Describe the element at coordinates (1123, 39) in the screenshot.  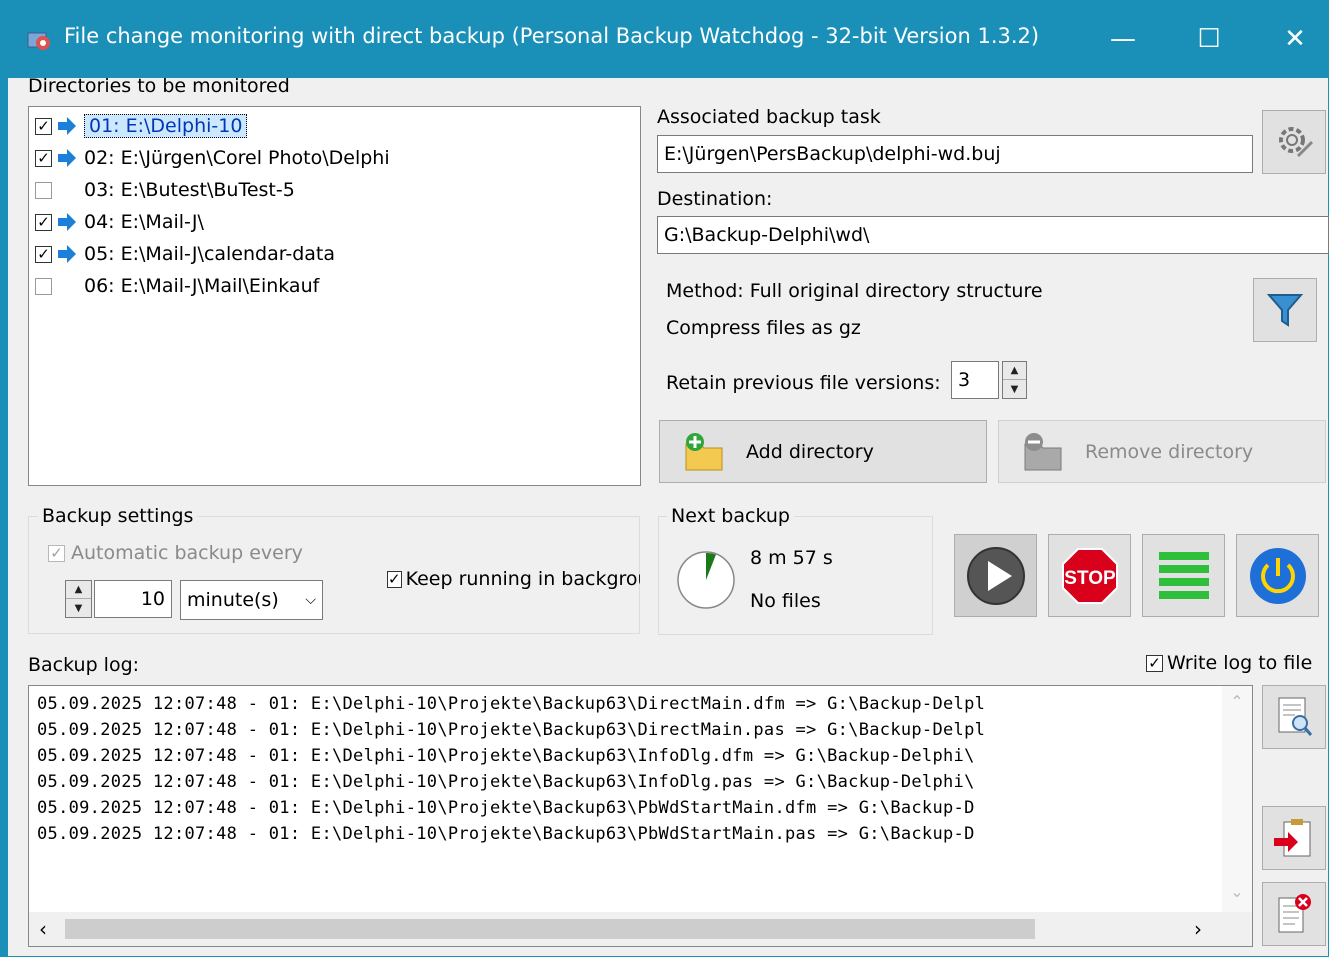
I see `minimize-button: —` at that location.